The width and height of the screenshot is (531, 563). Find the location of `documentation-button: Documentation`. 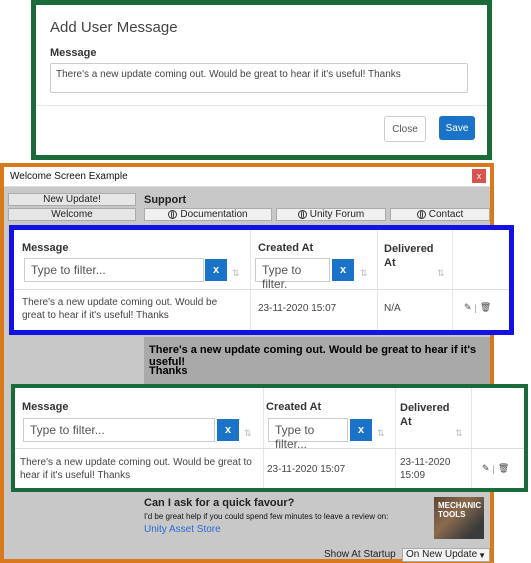

documentation-button: Documentation is located at coordinates (208, 214).